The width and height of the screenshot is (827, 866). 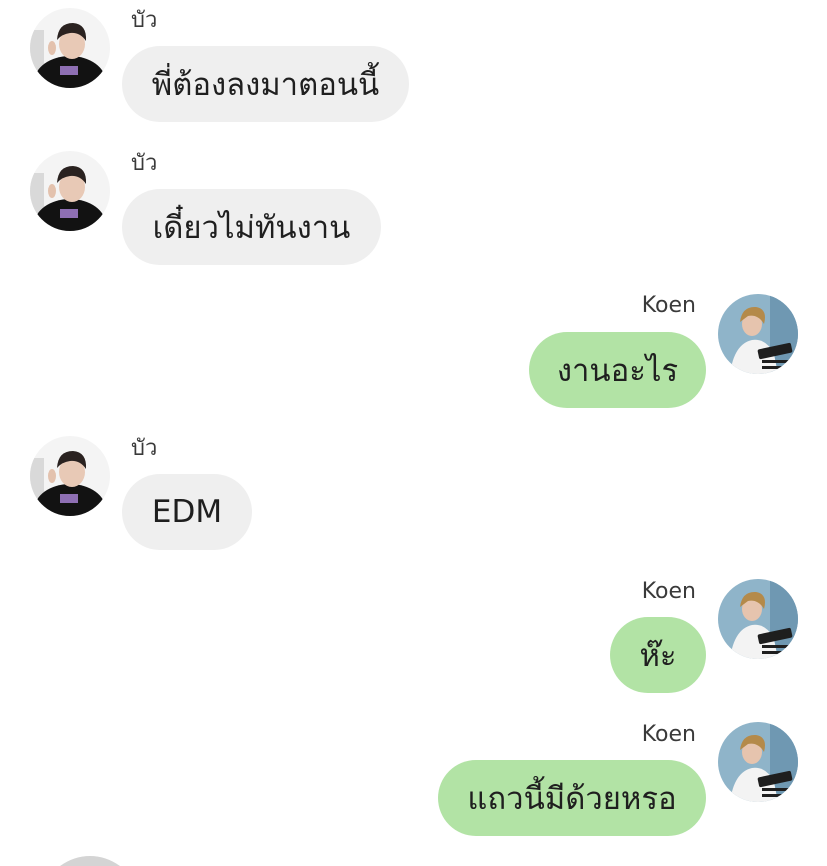 I want to click on message-bubble: ห๊ะ, so click(x=658, y=655).